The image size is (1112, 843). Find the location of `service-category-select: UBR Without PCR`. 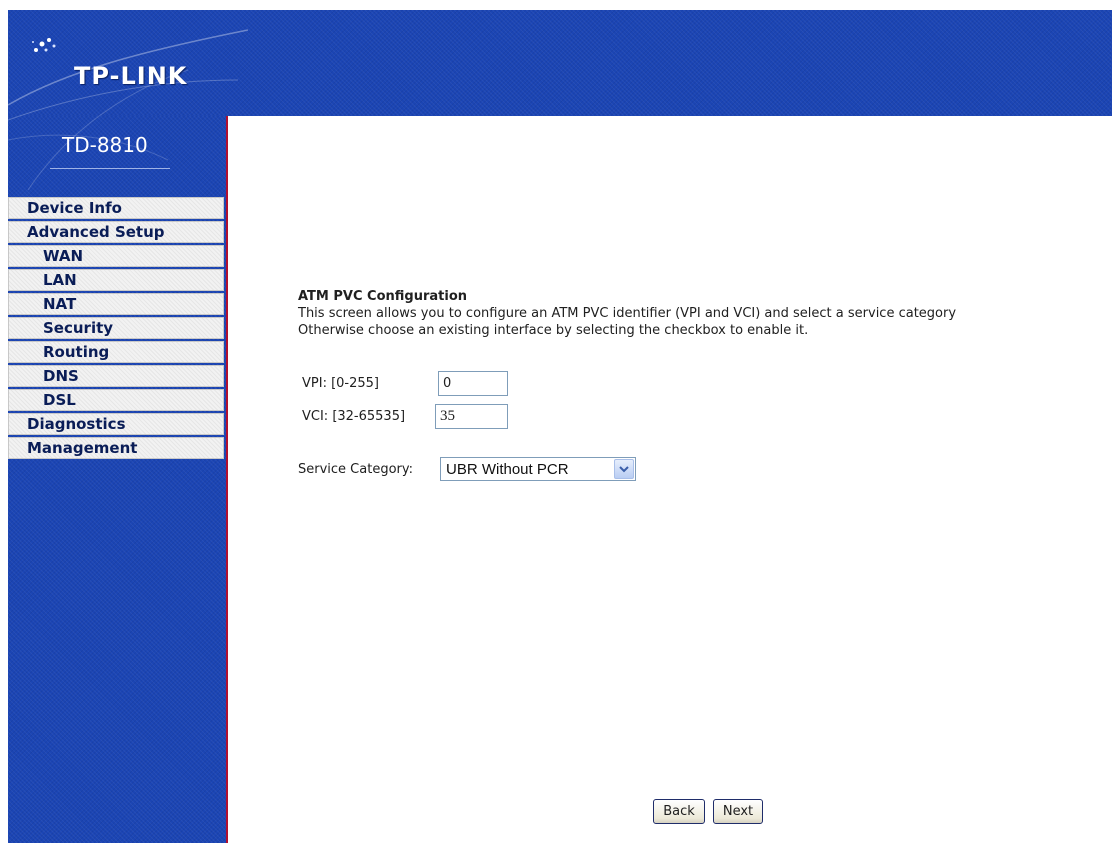

service-category-select: UBR Without PCR is located at coordinates (538, 469).